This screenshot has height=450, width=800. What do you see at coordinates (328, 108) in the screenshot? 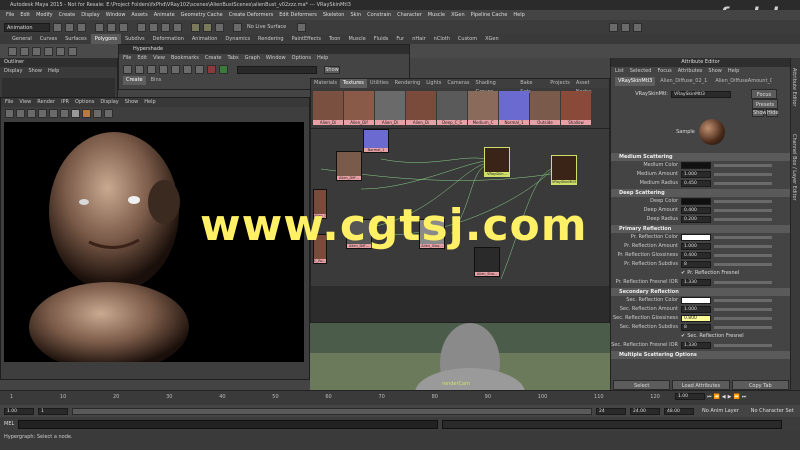
I see `texture-swatch: Alien_Di` at bounding box center [328, 108].